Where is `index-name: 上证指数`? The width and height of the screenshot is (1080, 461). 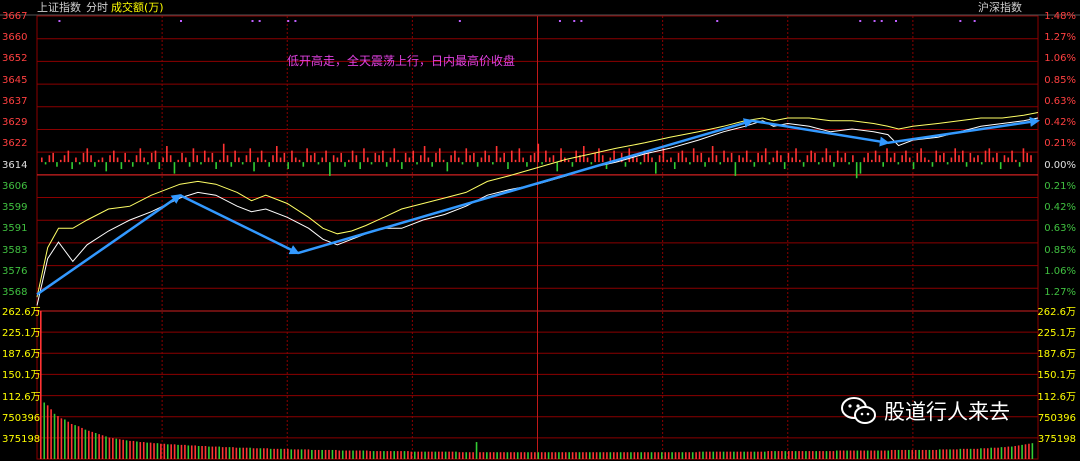
index-name: 上证指数 is located at coordinates (59, 8).